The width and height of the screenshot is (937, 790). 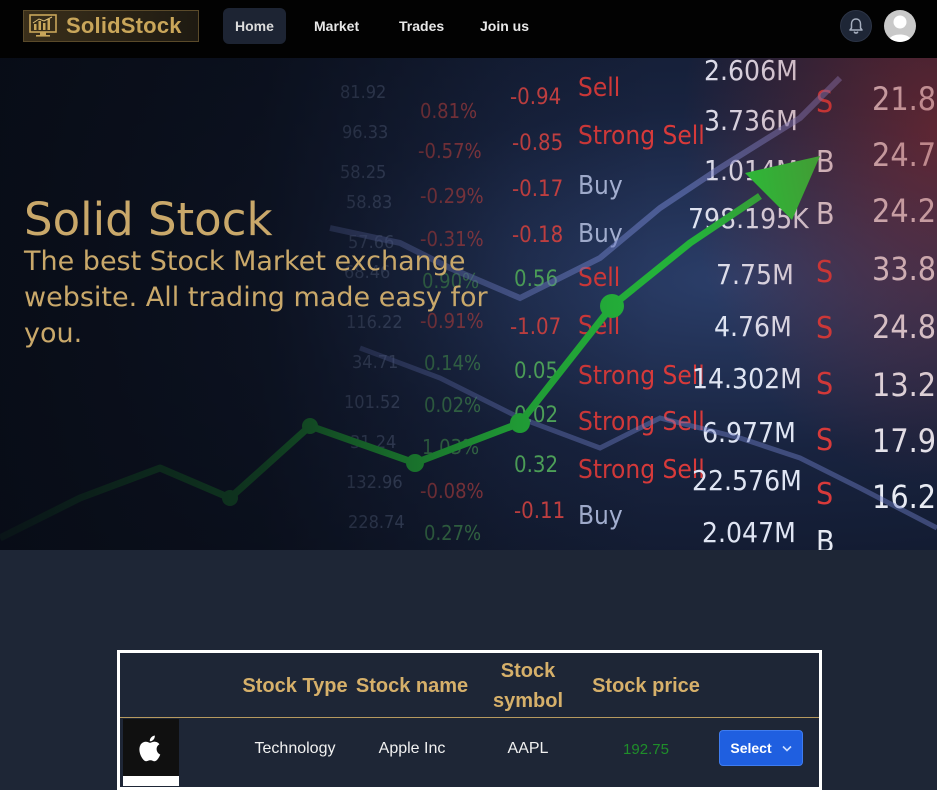 I want to click on select-dropdown-button: Select, so click(x=761, y=748).